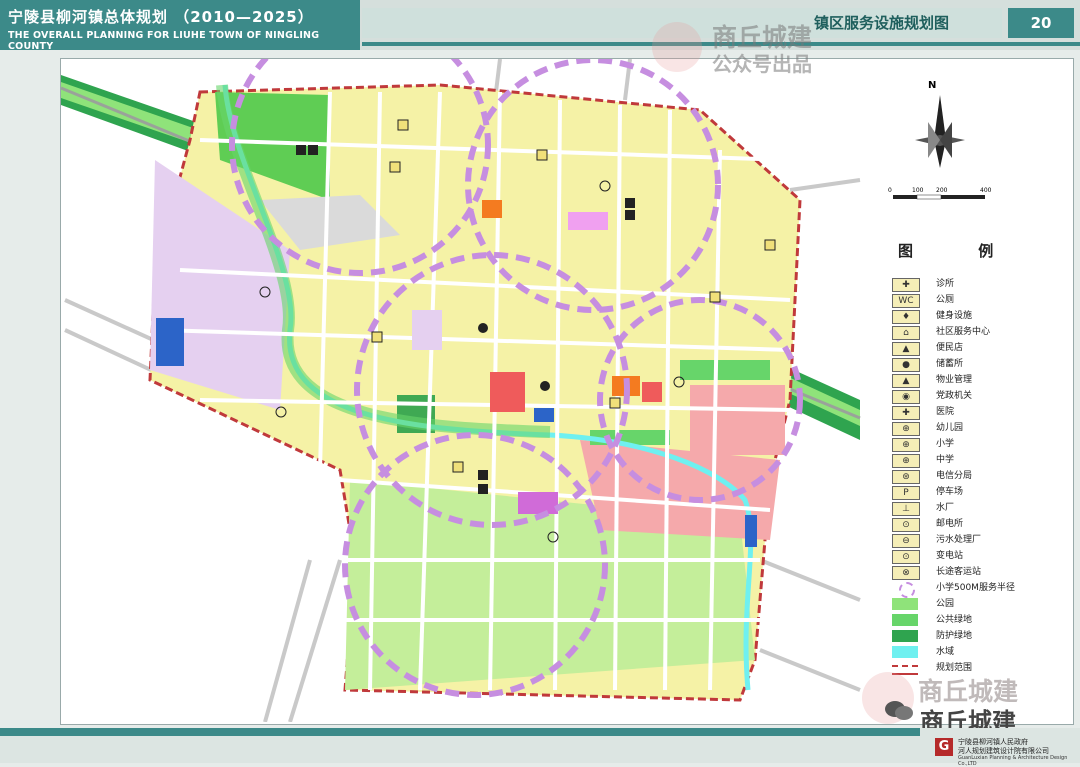  What do you see at coordinates (945, 284) in the screenshot?
I see `legend-item-label: 诊所` at bounding box center [945, 284].